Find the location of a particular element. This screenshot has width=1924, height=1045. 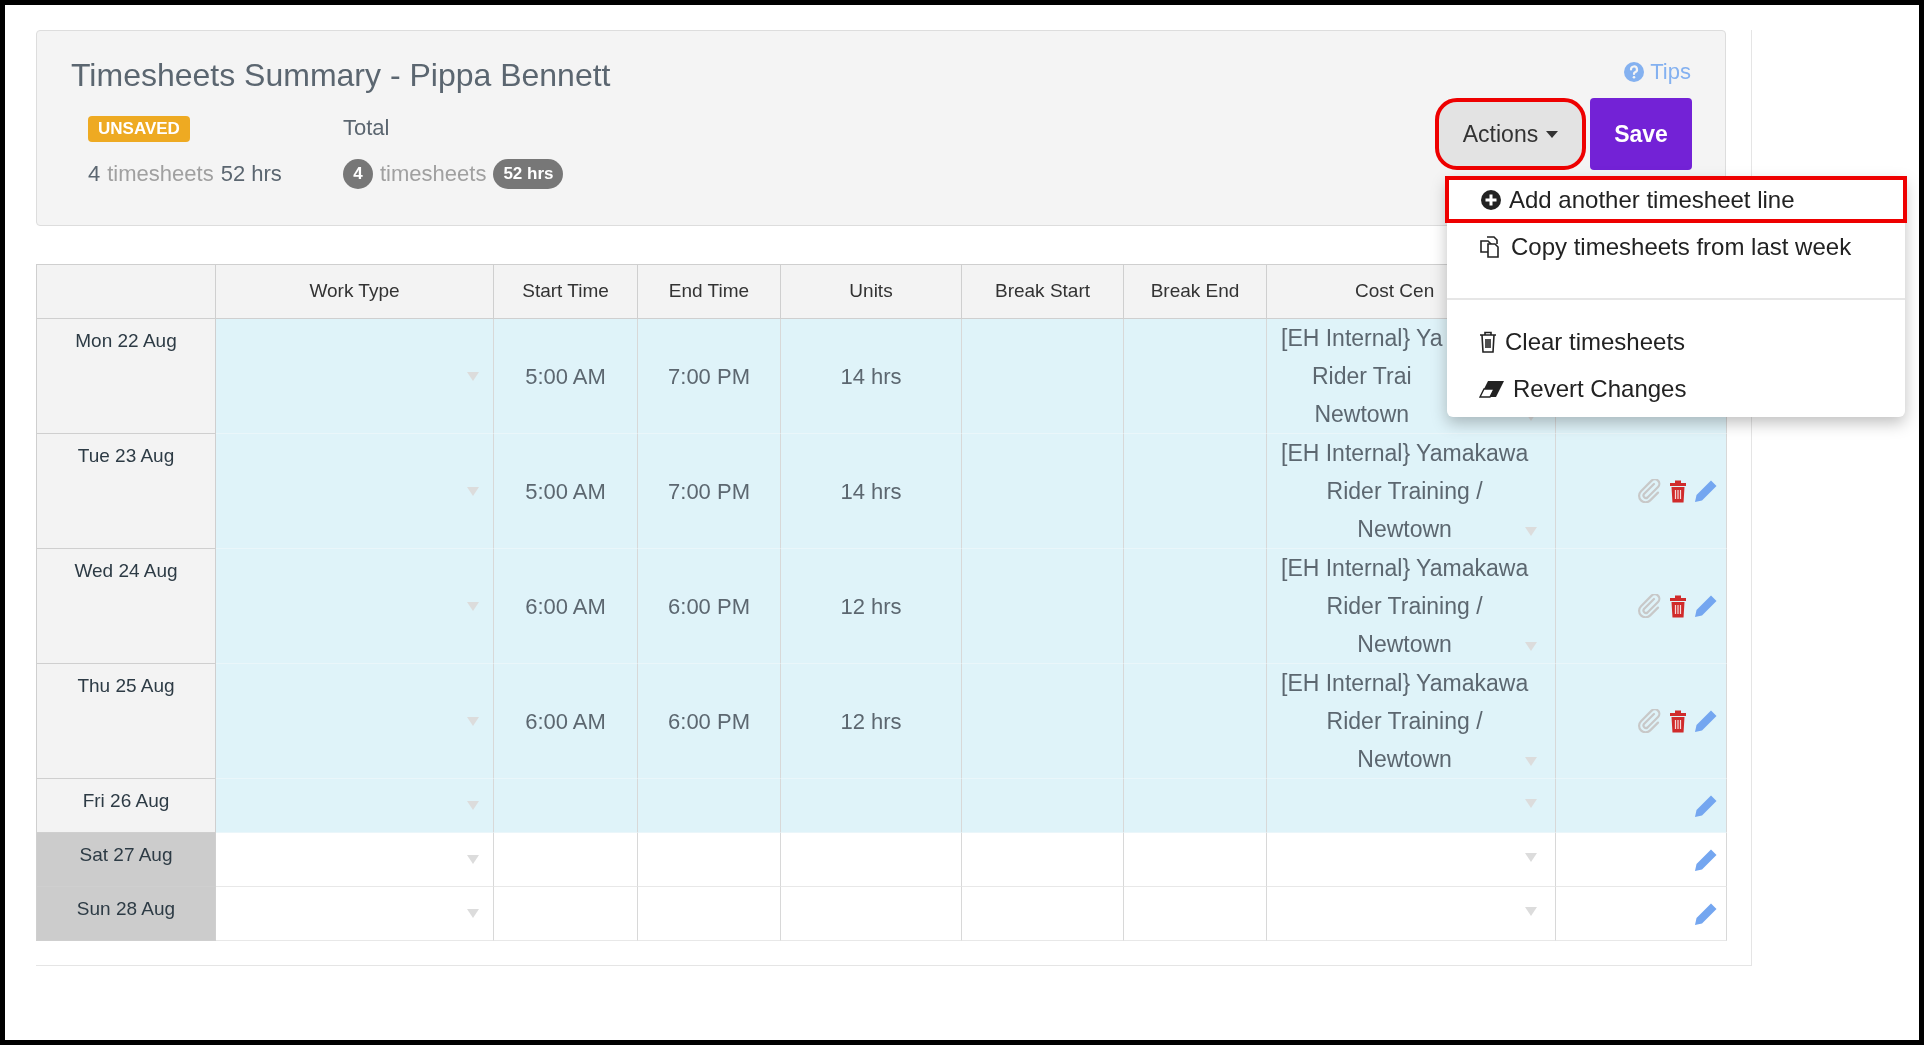

count-badge: 4 is located at coordinates (358, 173).